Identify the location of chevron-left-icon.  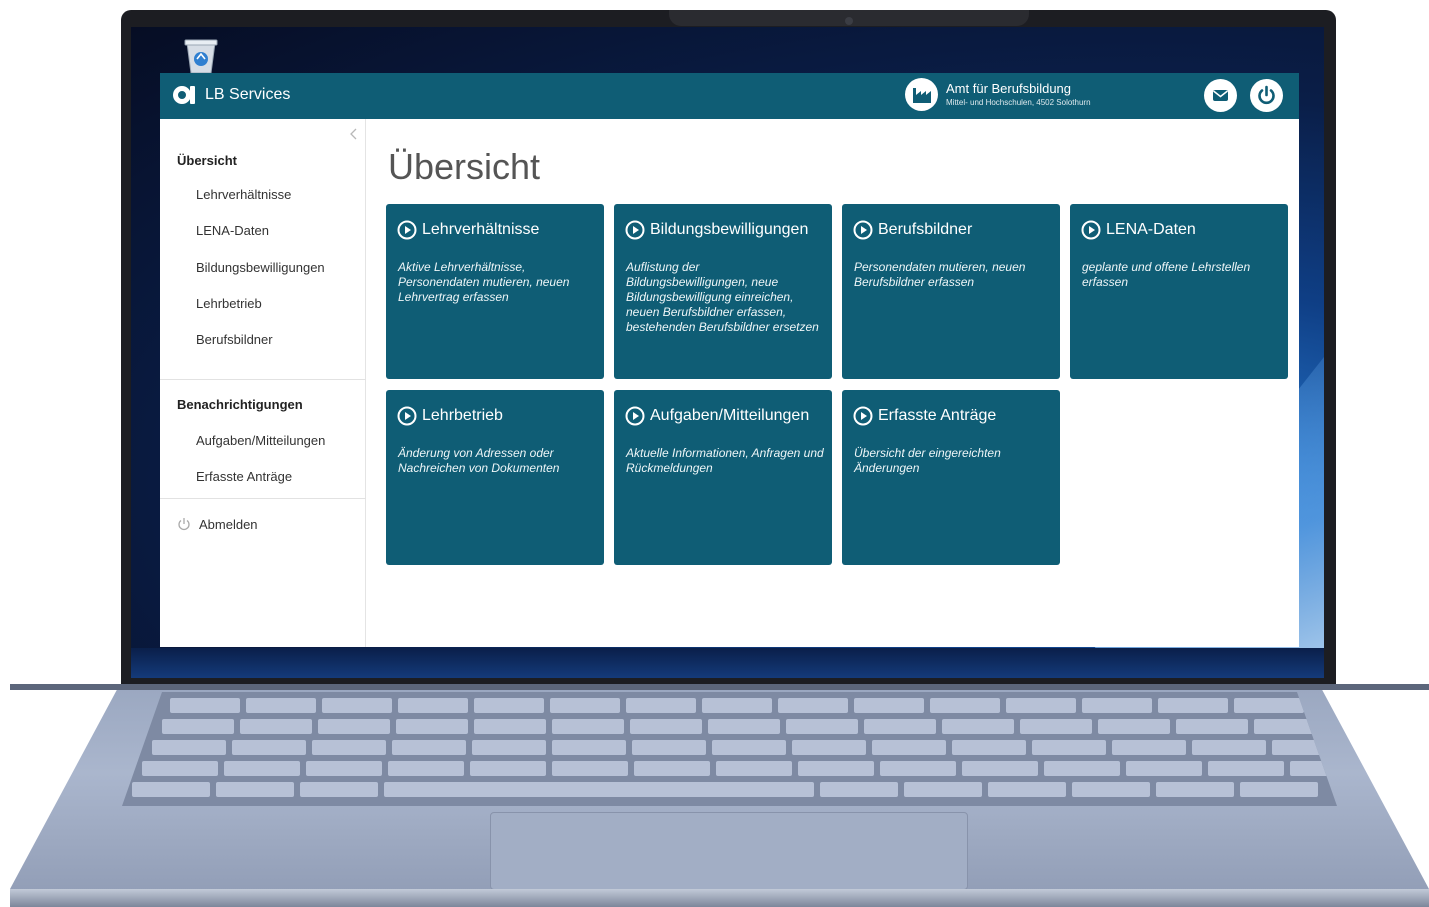
(354, 134).